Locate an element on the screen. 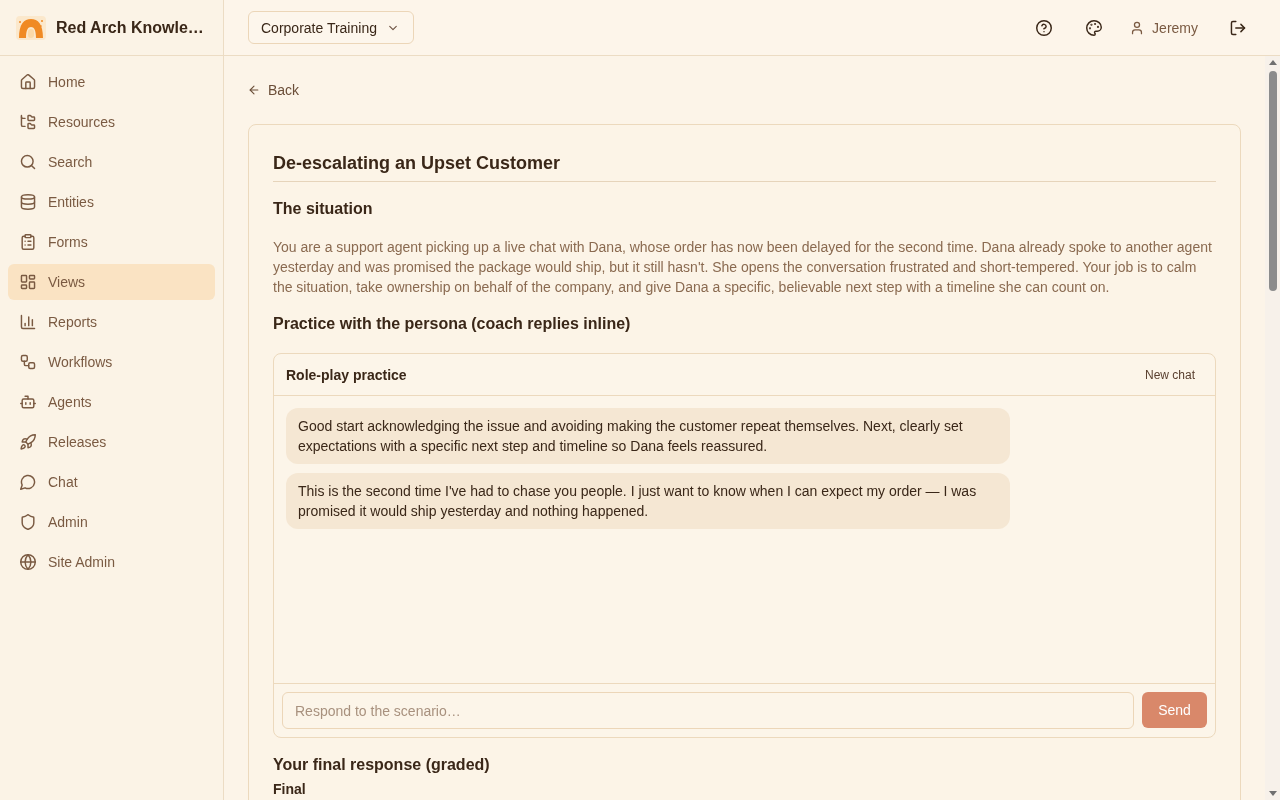 The image size is (1280, 800). database-icon is located at coordinates (28, 202).